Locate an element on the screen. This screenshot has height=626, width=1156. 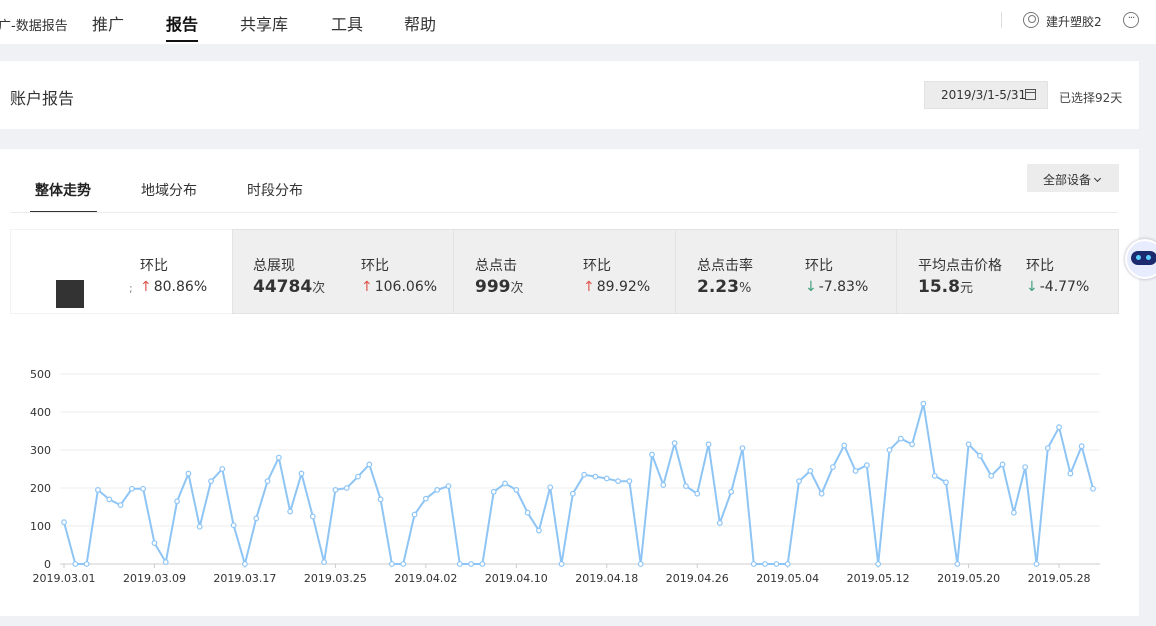
y-tick-label: 200 is located at coordinates (40, 488).